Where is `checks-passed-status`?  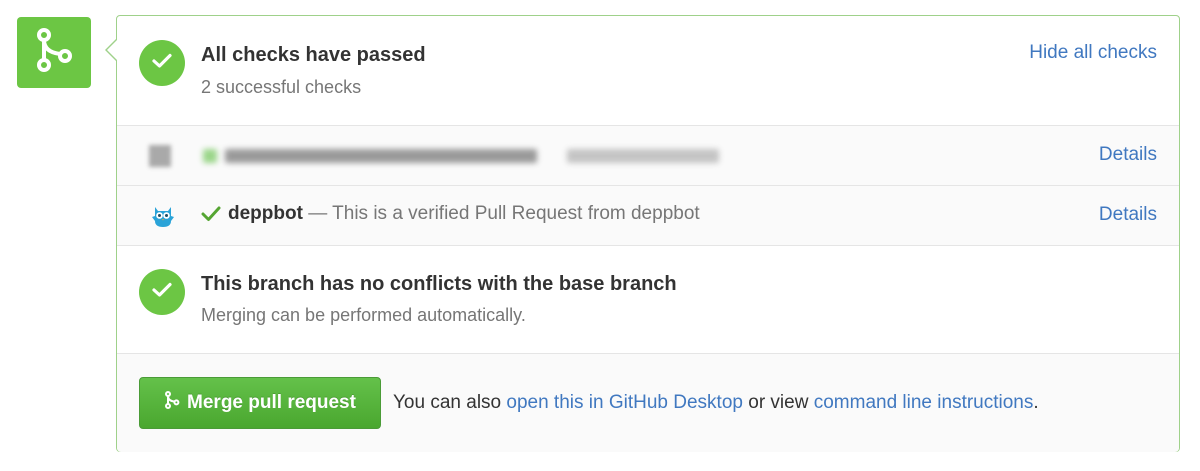 checks-passed-status is located at coordinates (162, 63).